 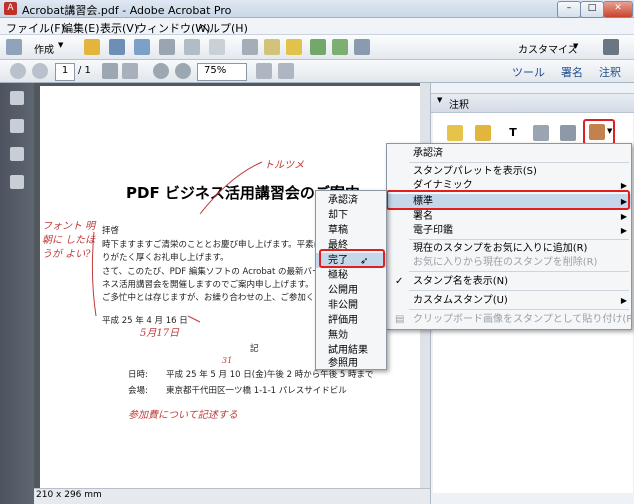 I want to click on text-icon: T, so click(x=513, y=133).